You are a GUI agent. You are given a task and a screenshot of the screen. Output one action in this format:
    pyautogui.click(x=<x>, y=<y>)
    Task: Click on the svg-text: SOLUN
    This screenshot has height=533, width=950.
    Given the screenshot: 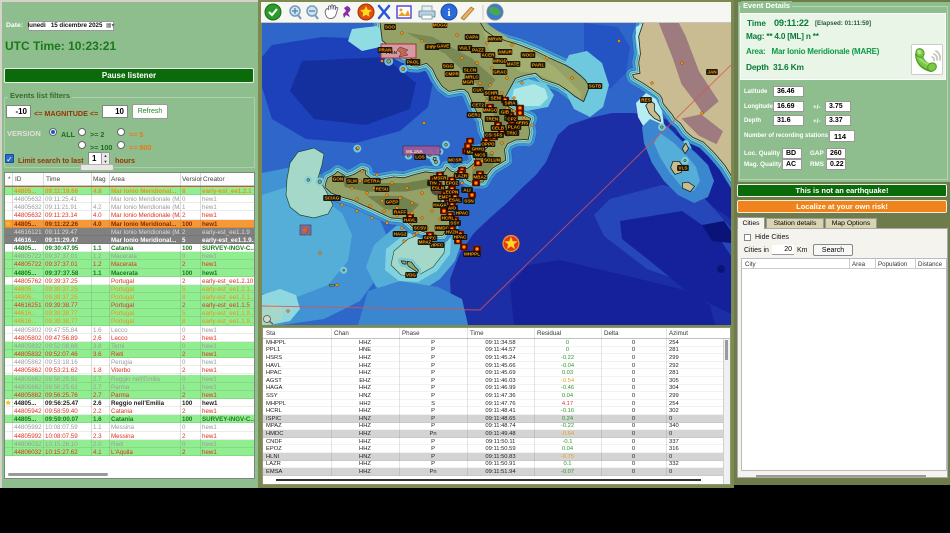 What is the action you would take?
    pyautogui.click(x=492, y=160)
    